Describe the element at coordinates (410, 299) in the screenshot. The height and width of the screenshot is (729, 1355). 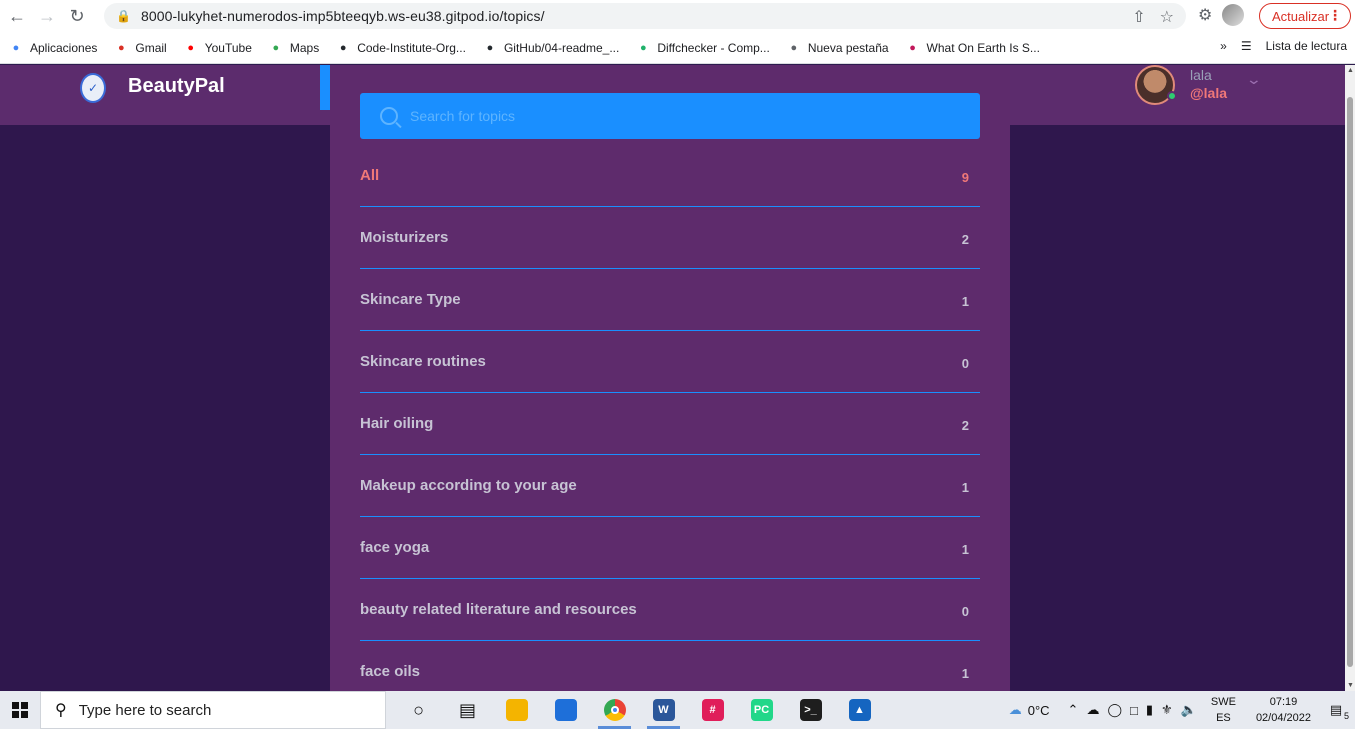
I see `topic-name: Skincare Type` at that location.